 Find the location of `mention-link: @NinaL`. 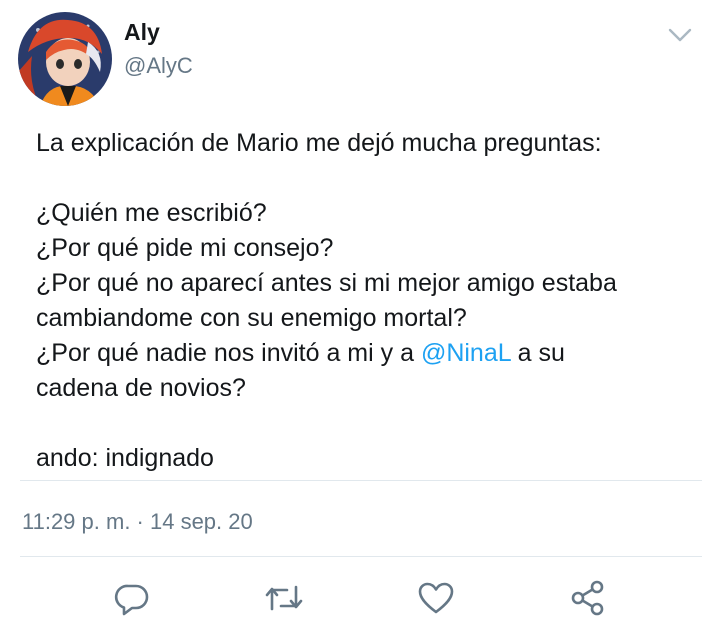

mention-link: @NinaL is located at coordinates (466, 353).